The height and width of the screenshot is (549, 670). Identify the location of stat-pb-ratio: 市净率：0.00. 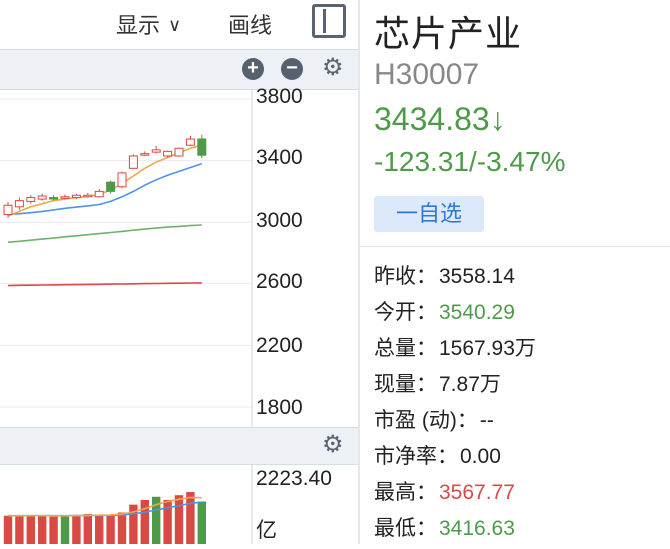
(437, 455).